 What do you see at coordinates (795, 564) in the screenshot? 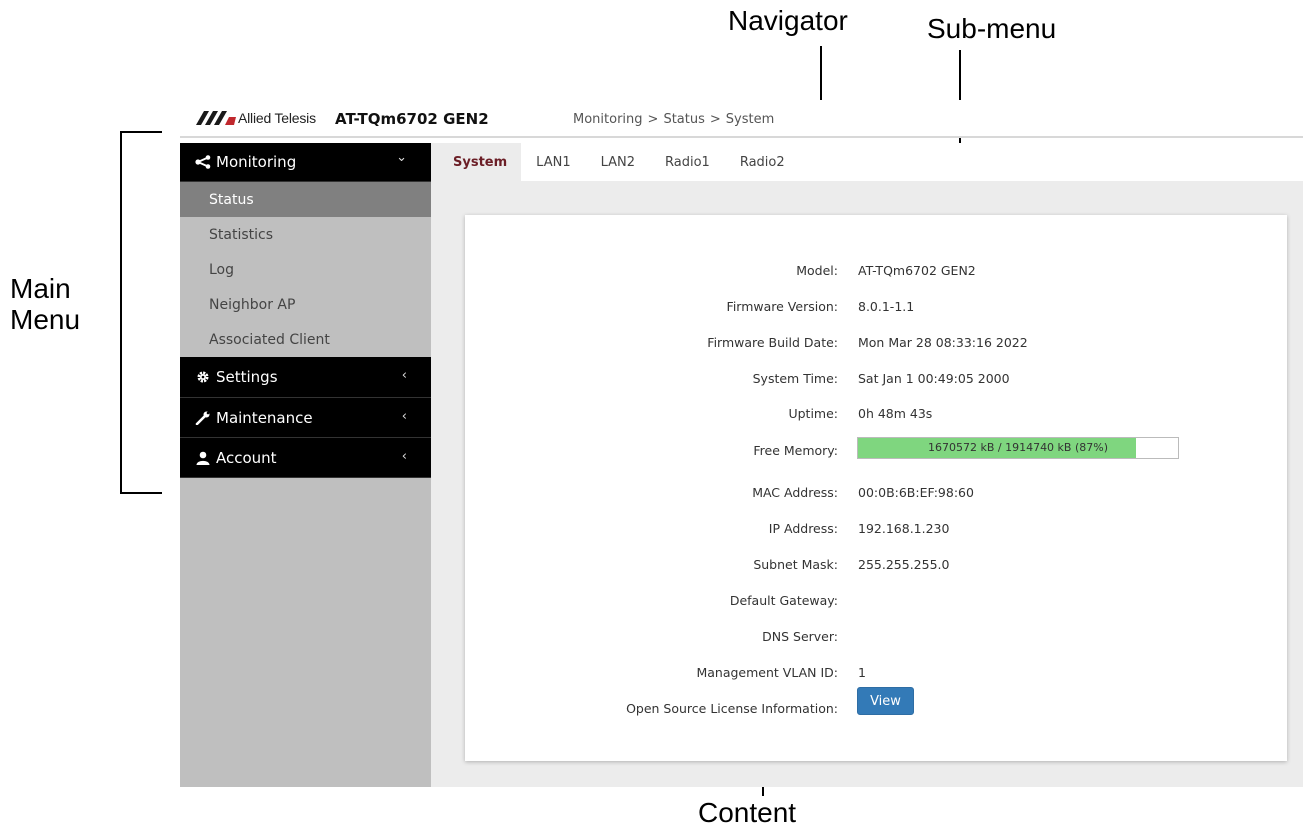
I see `subnet-mask-label: Subnet Mask:` at bounding box center [795, 564].